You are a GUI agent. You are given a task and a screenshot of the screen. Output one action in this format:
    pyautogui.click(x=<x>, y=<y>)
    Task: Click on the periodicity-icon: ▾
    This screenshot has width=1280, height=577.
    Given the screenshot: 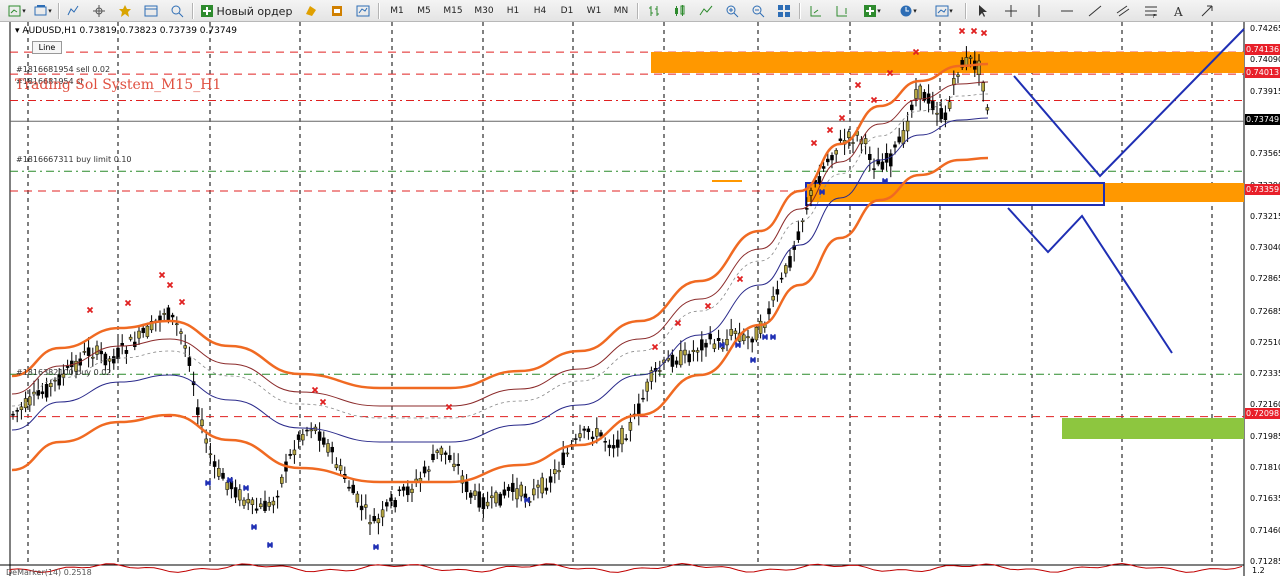 What is the action you would take?
    pyautogui.click(x=908, y=11)
    